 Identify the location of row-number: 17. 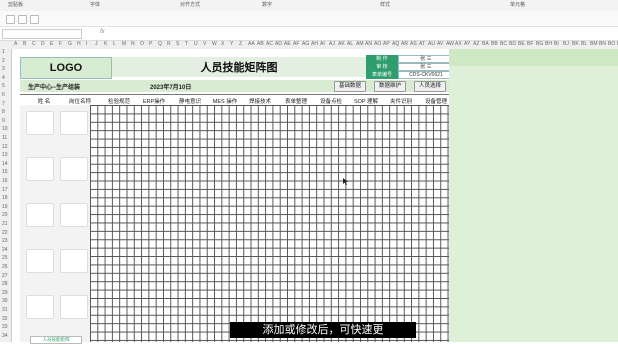
(5, 190).